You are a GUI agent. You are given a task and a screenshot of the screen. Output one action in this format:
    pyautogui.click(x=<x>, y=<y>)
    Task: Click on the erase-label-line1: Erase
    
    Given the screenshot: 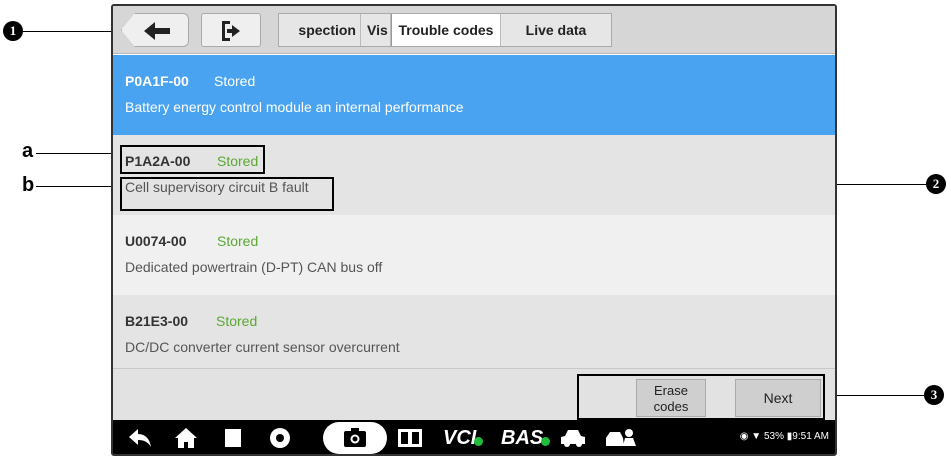 What is the action you would take?
    pyautogui.click(x=671, y=390)
    